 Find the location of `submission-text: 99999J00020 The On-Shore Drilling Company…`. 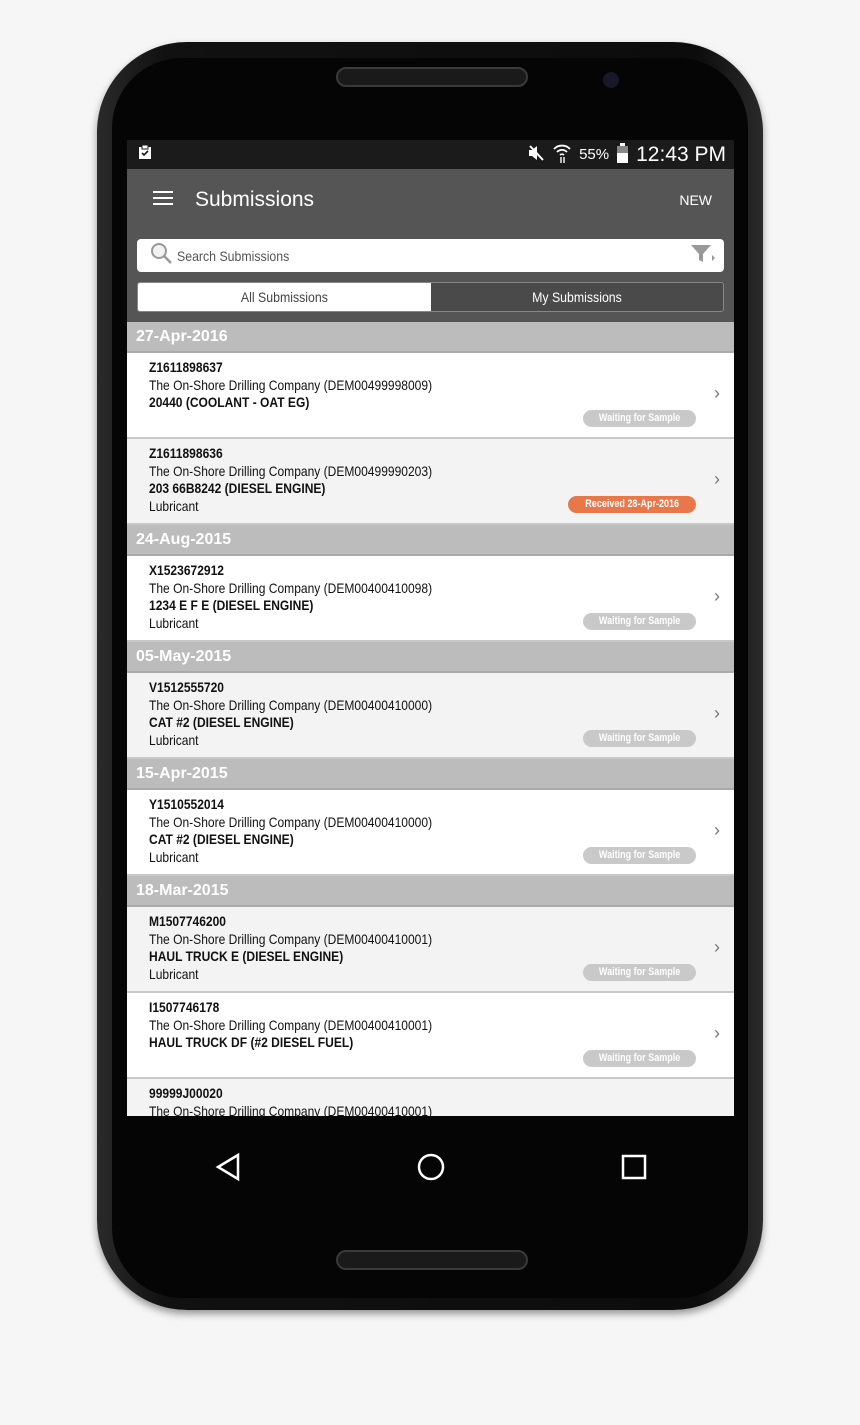

submission-text: 99999J00020 The On-Shore Drilling Company… is located at coordinates (400, 1100).